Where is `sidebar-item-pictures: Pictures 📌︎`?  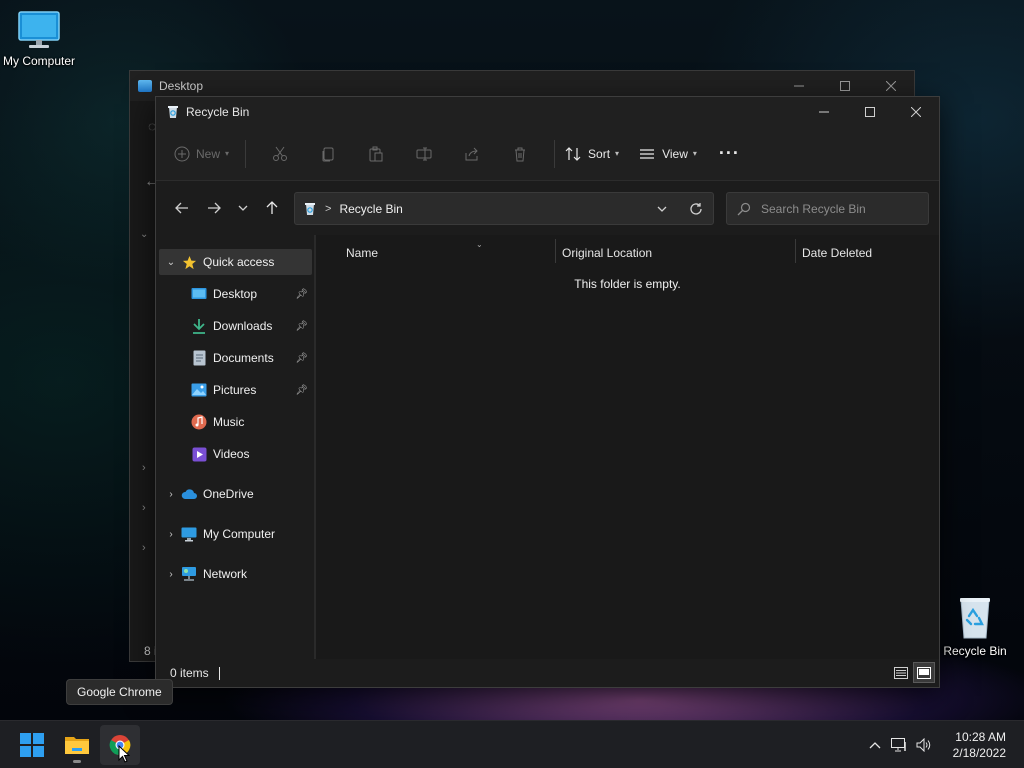
sidebar-item-pictures: Pictures 📌︎ is located at coordinates (235, 390).